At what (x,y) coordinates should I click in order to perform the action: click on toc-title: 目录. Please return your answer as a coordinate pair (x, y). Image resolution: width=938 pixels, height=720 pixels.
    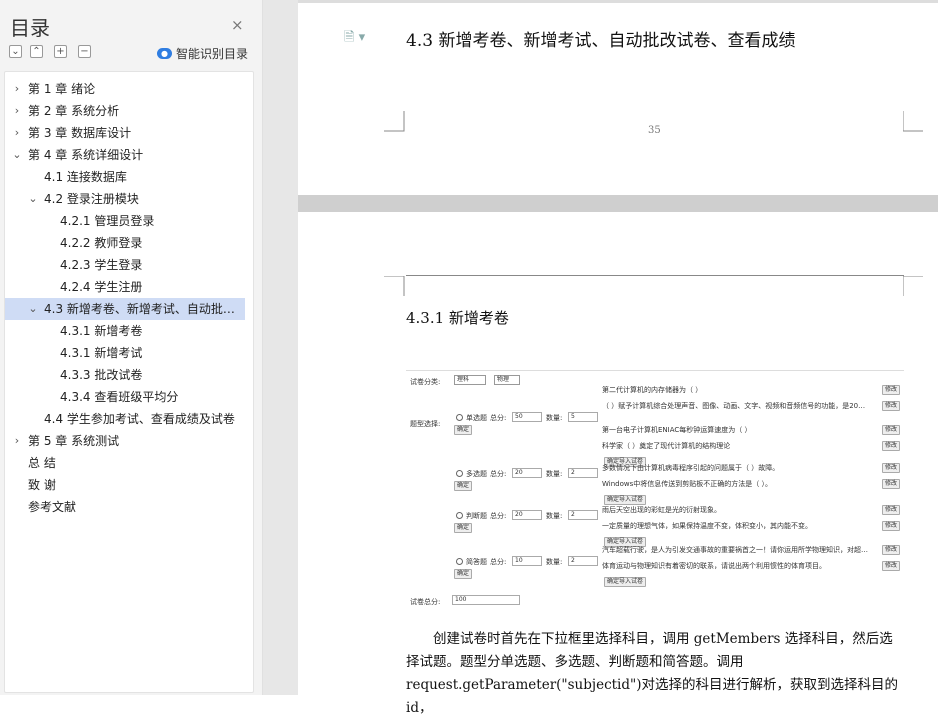
    Looking at the image, I should click on (30, 28).